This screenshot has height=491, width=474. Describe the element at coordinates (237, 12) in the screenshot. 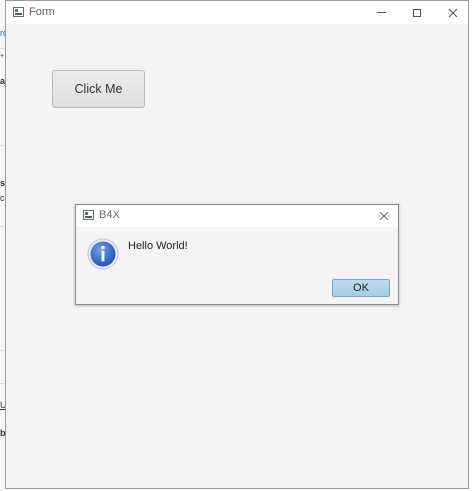

I see `window-titlebar: Form` at that location.